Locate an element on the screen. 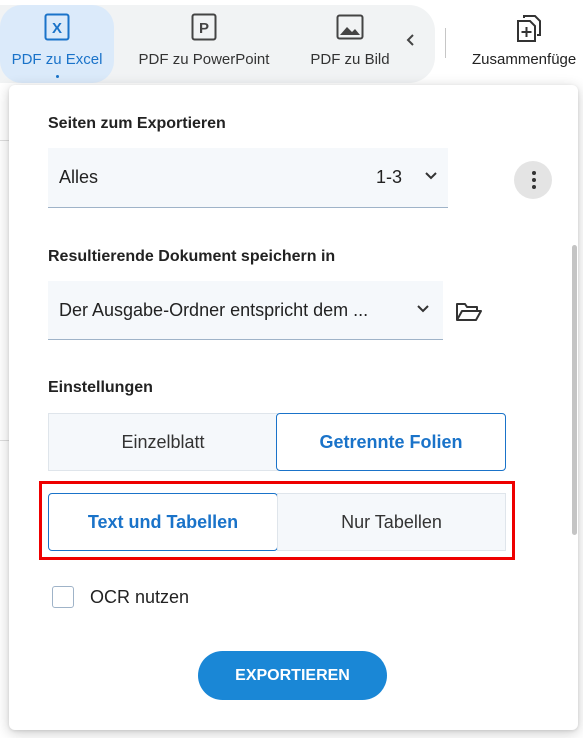  ocr-checkbox is located at coordinates (63, 597).